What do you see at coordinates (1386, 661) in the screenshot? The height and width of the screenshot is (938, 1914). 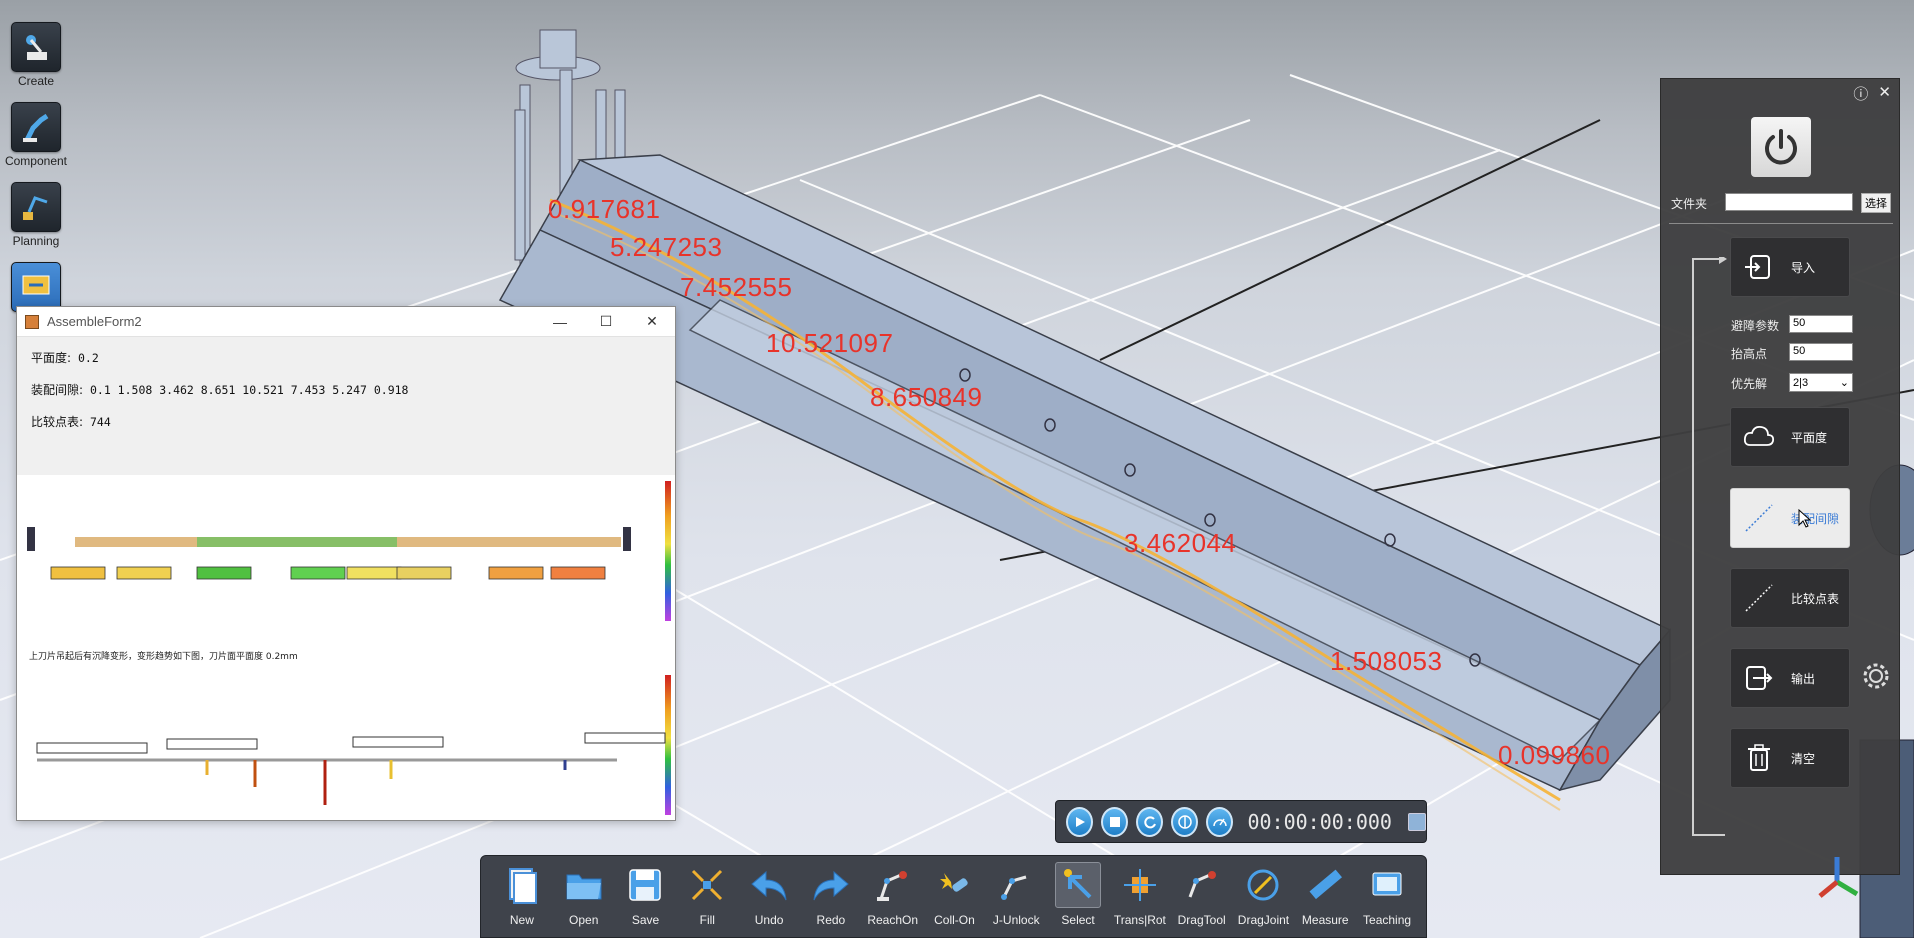 I see `measure-label: 1.508053` at bounding box center [1386, 661].